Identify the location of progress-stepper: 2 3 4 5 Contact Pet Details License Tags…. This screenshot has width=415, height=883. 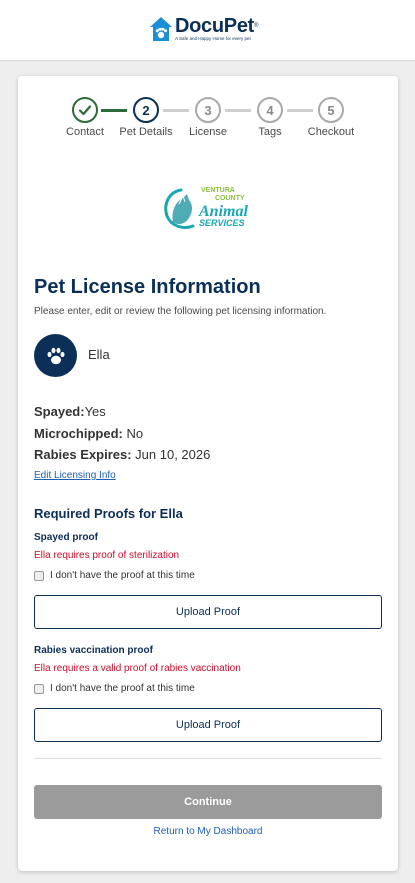
(208, 111).